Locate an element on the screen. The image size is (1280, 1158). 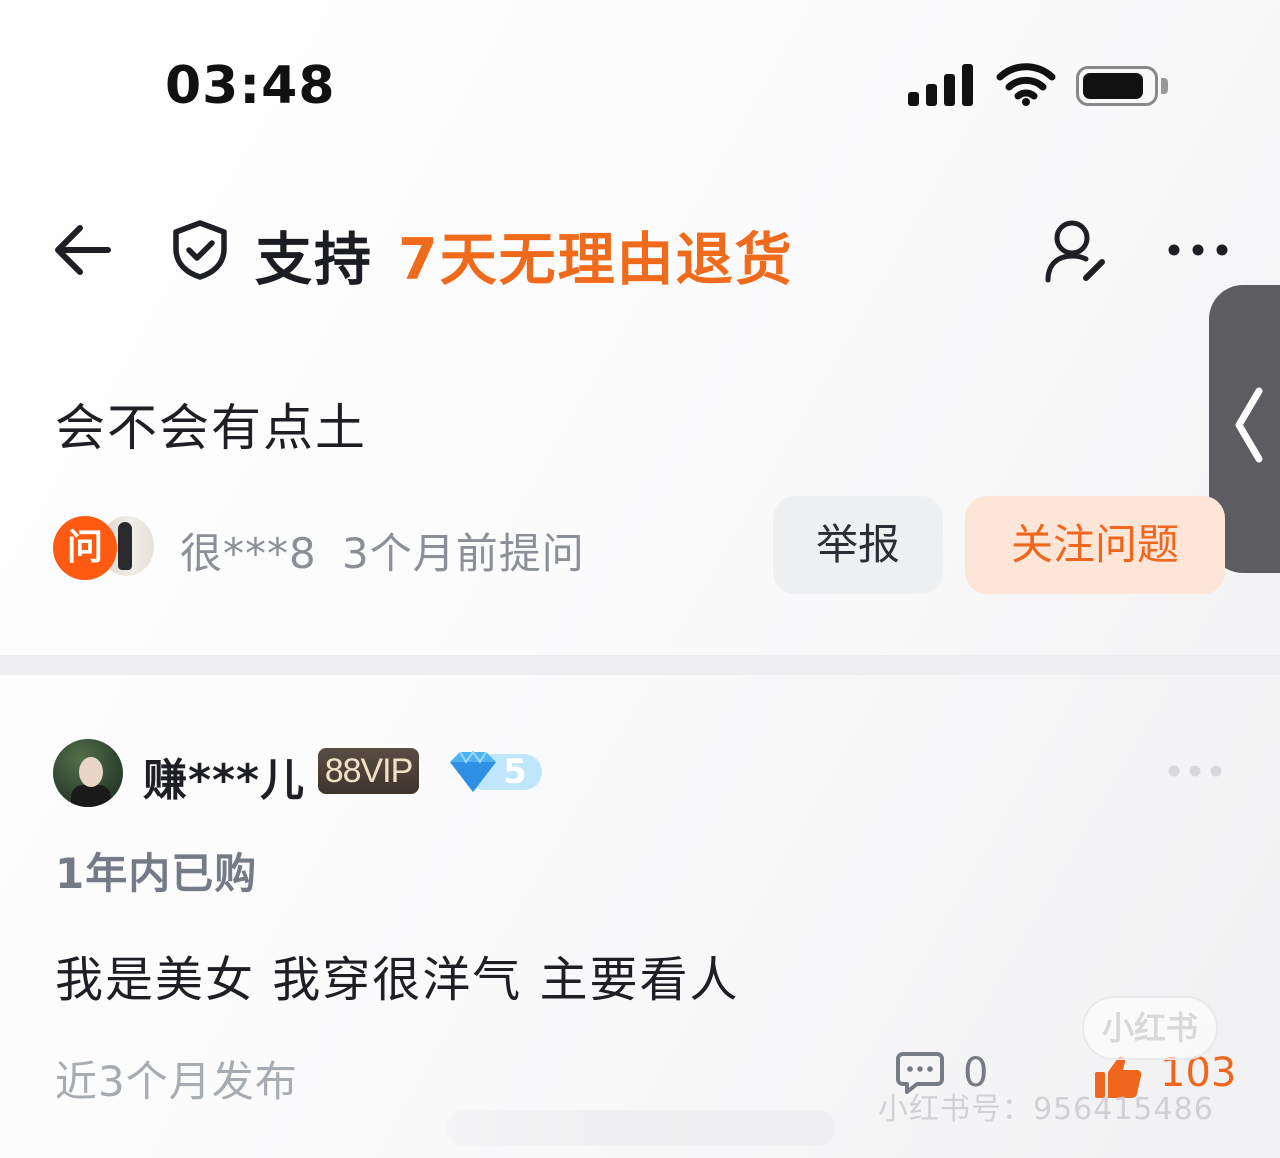
chevron-left-icon is located at coordinates (1249, 425).